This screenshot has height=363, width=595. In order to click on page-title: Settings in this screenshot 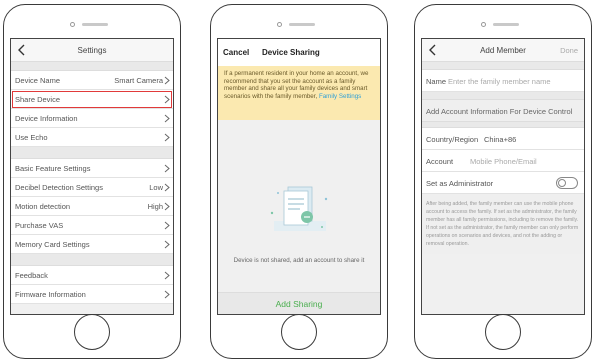, I will do `click(92, 50)`.